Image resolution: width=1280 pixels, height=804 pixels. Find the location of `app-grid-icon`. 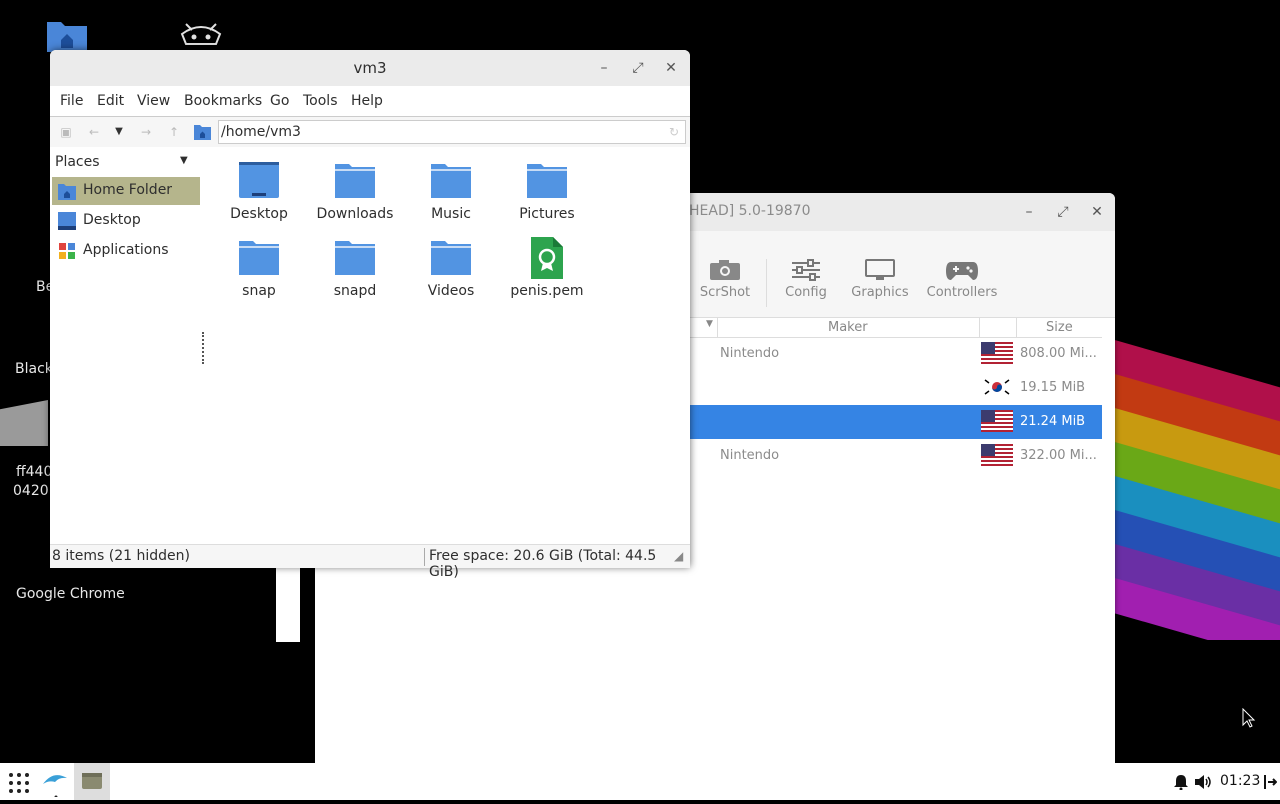

app-grid-icon is located at coordinates (19, 783).